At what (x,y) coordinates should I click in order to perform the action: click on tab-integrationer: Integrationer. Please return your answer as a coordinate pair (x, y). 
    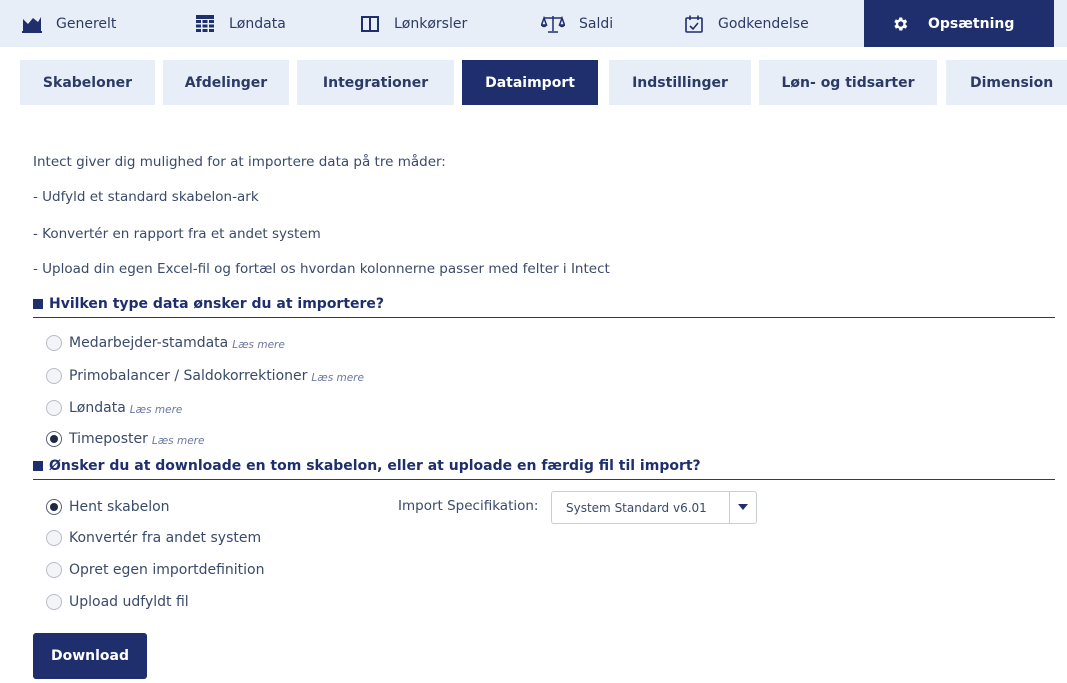
    Looking at the image, I should click on (375, 82).